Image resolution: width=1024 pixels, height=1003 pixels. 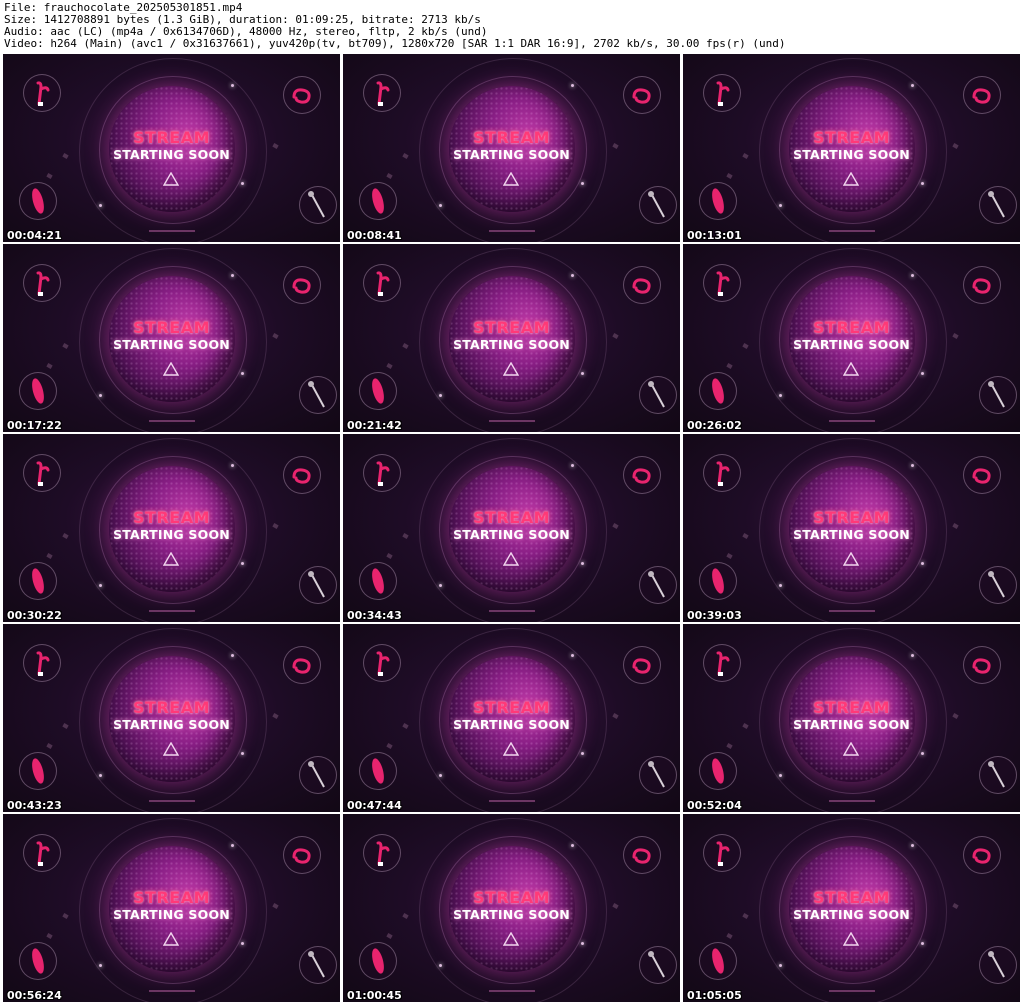 What do you see at coordinates (34, 805) in the screenshot?
I see `thumbnail-timestamp: 00:43:23` at bounding box center [34, 805].